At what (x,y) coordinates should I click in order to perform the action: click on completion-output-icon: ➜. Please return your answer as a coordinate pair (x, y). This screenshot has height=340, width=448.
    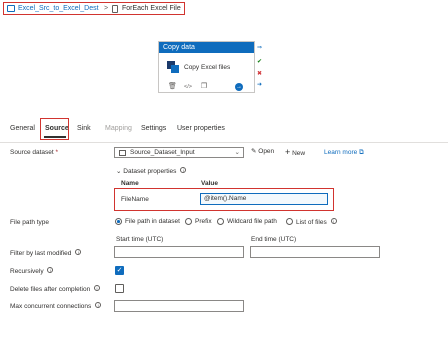
    Looking at the image, I should click on (259, 85).